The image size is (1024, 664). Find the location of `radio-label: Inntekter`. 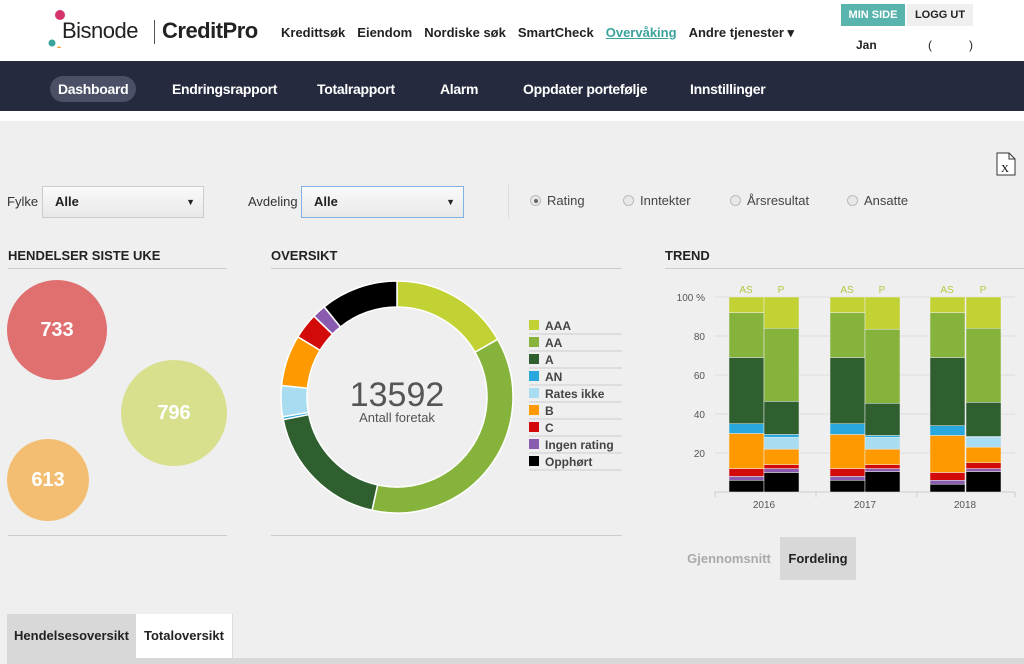

radio-label: Inntekter is located at coordinates (665, 200).